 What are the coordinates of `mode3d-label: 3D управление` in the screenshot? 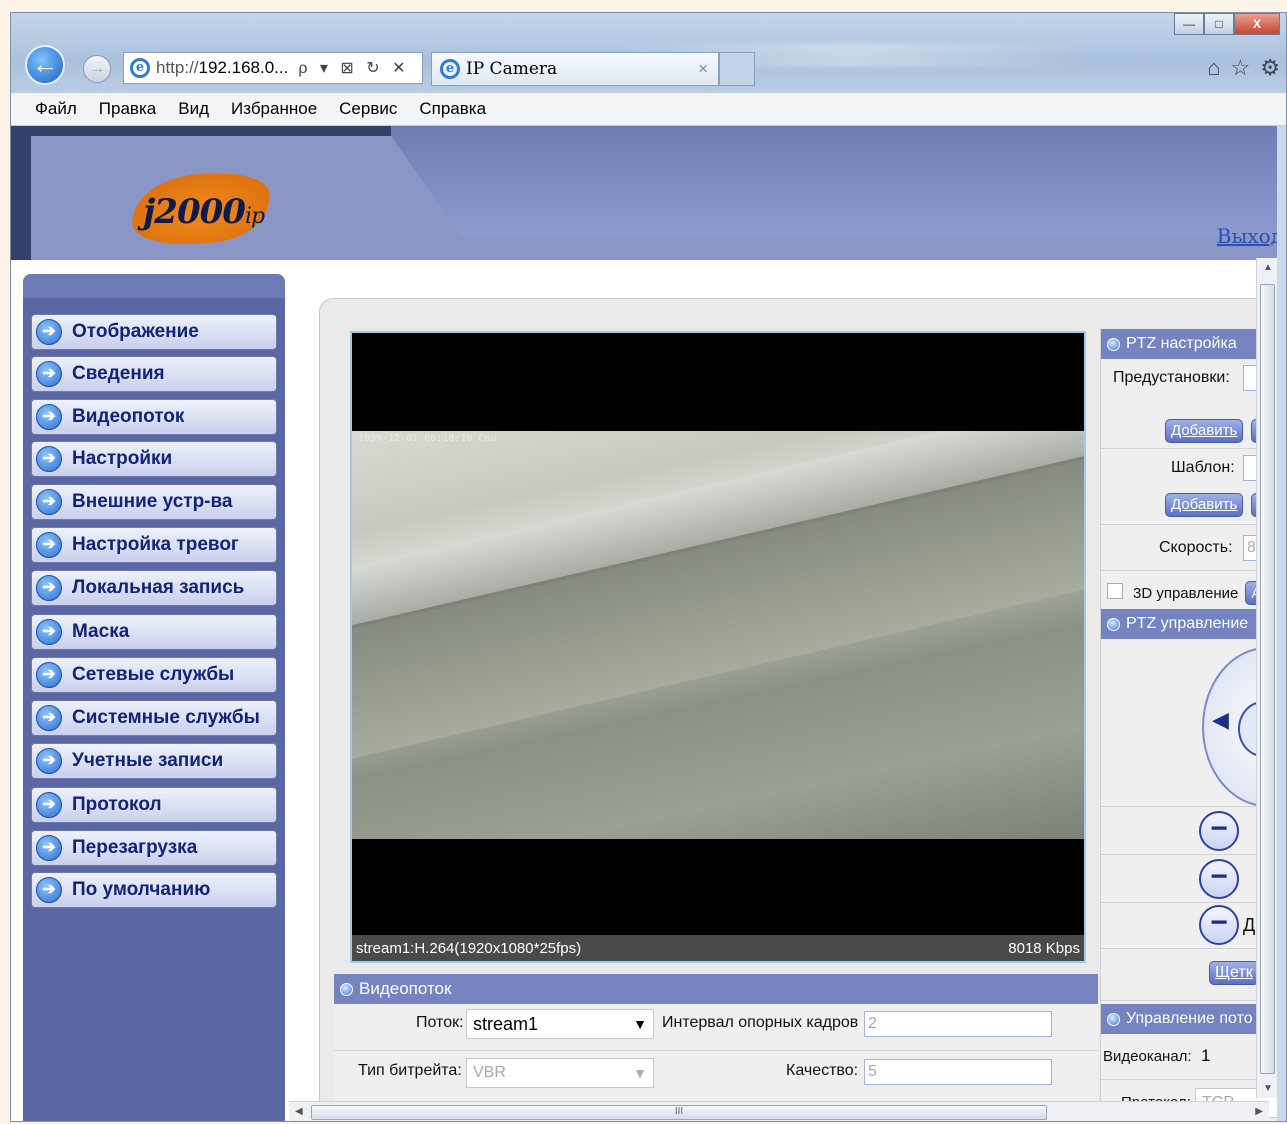 It's located at (1186, 593).